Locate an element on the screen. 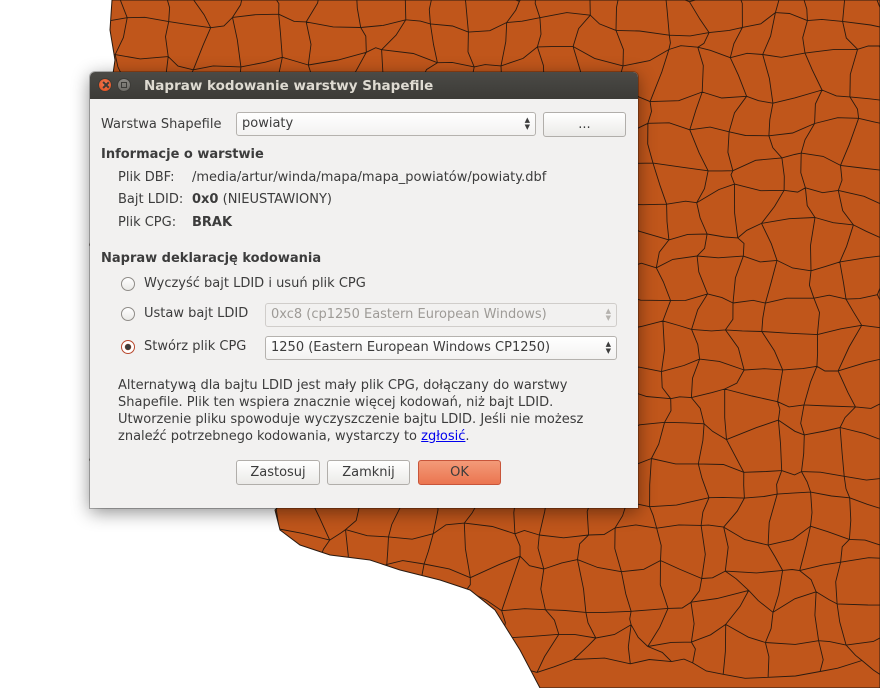  close-button: Zamknij is located at coordinates (368, 472).